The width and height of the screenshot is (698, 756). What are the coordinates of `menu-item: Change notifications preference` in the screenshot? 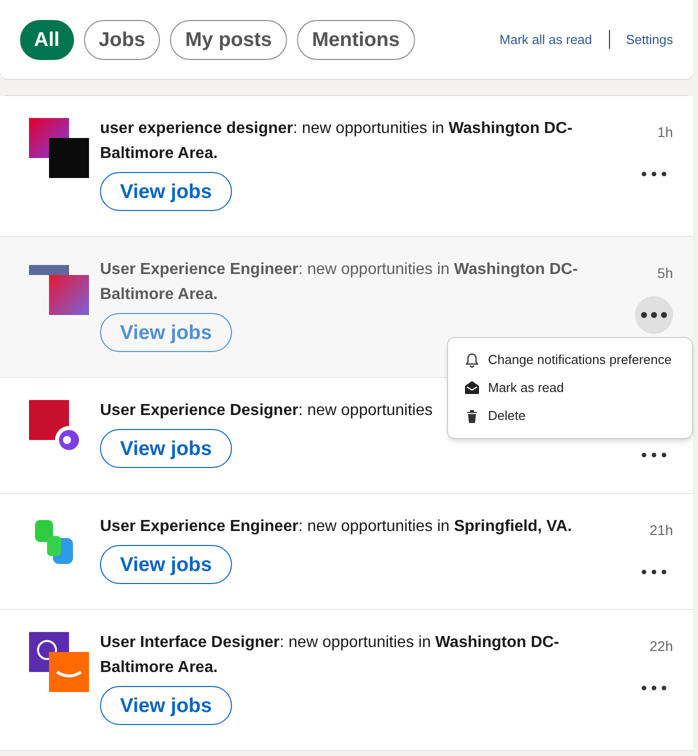 It's located at (570, 360).